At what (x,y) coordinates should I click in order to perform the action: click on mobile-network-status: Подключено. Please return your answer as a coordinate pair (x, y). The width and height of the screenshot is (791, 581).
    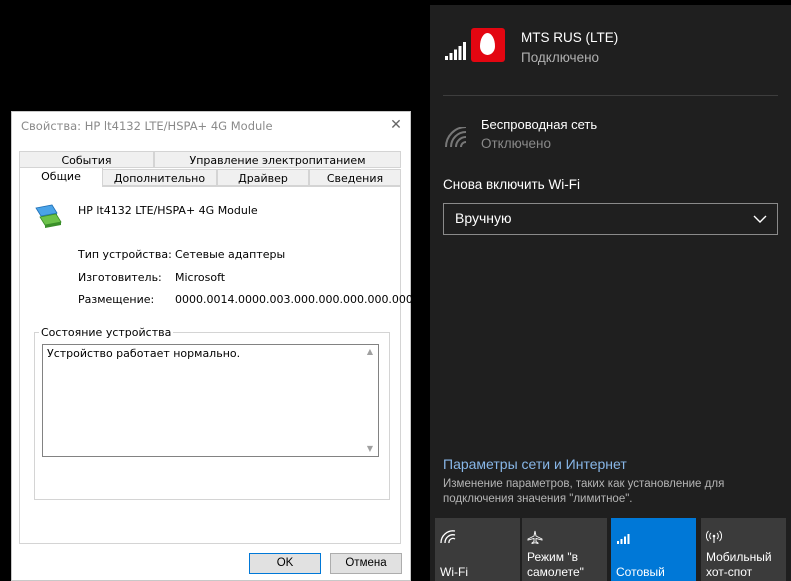
    Looking at the image, I should click on (560, 57).